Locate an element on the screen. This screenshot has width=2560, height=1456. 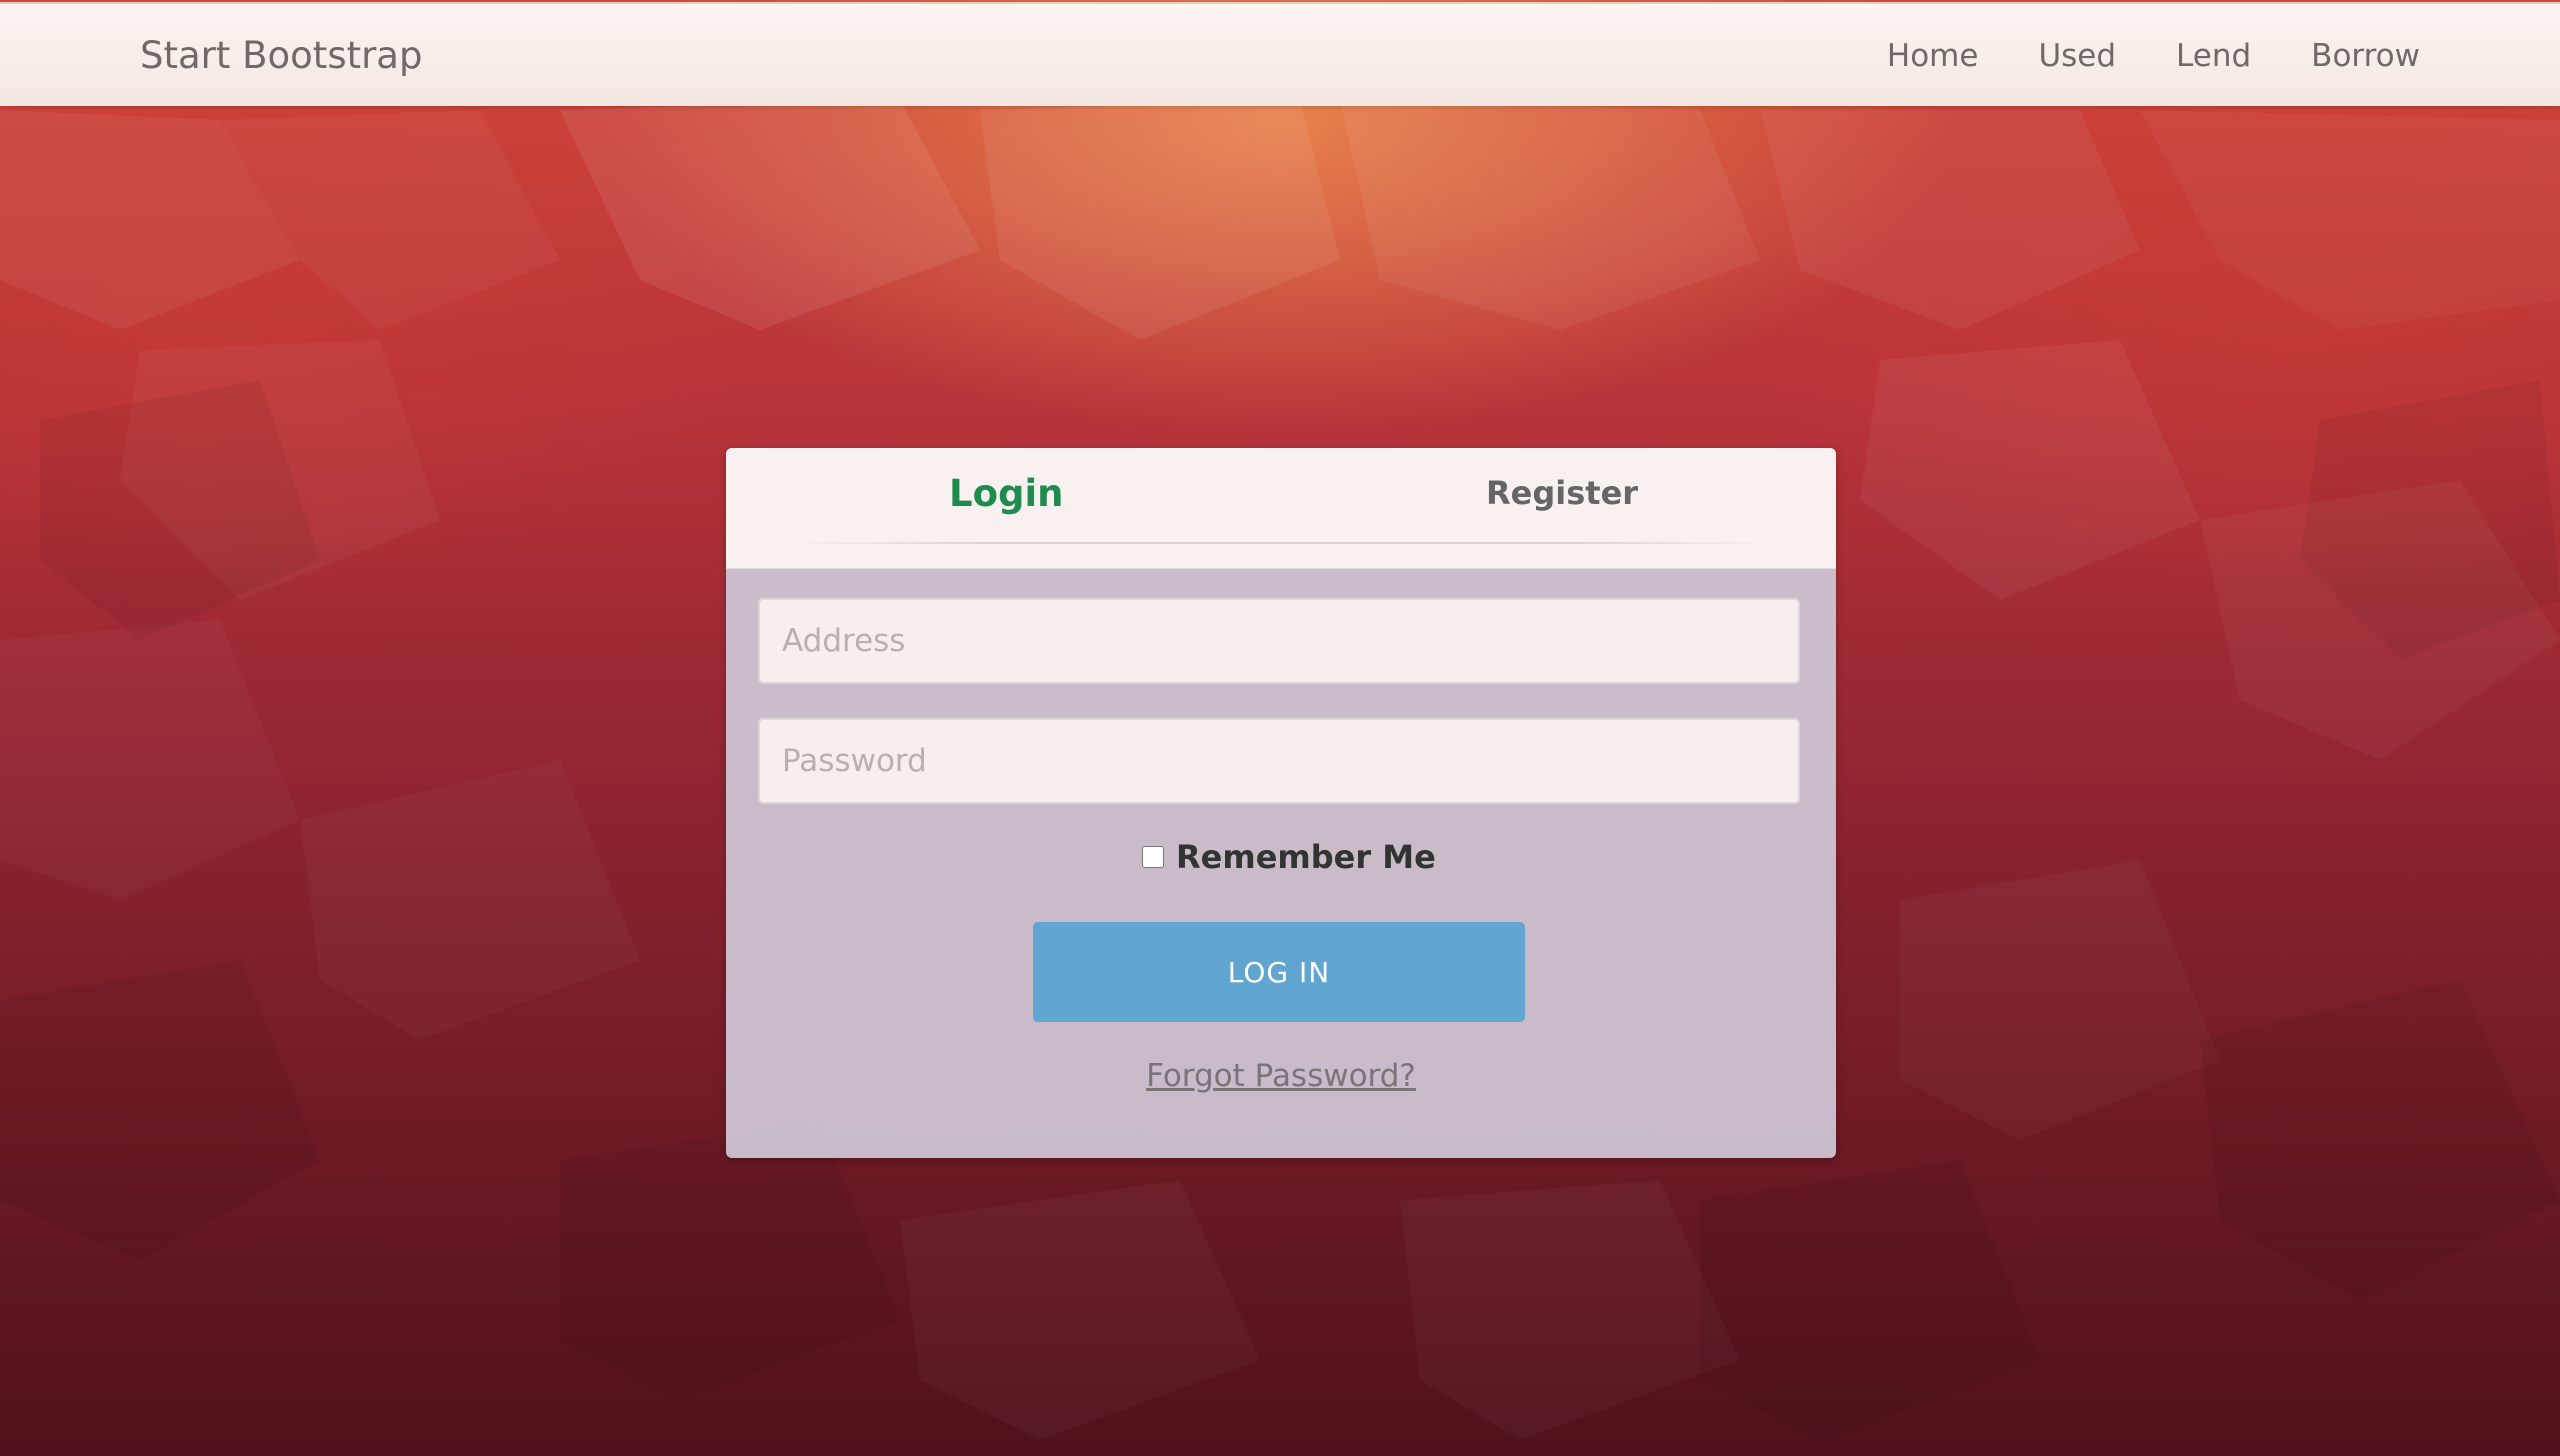
login-button: LOG IN is located at coordinates (1279, 972).